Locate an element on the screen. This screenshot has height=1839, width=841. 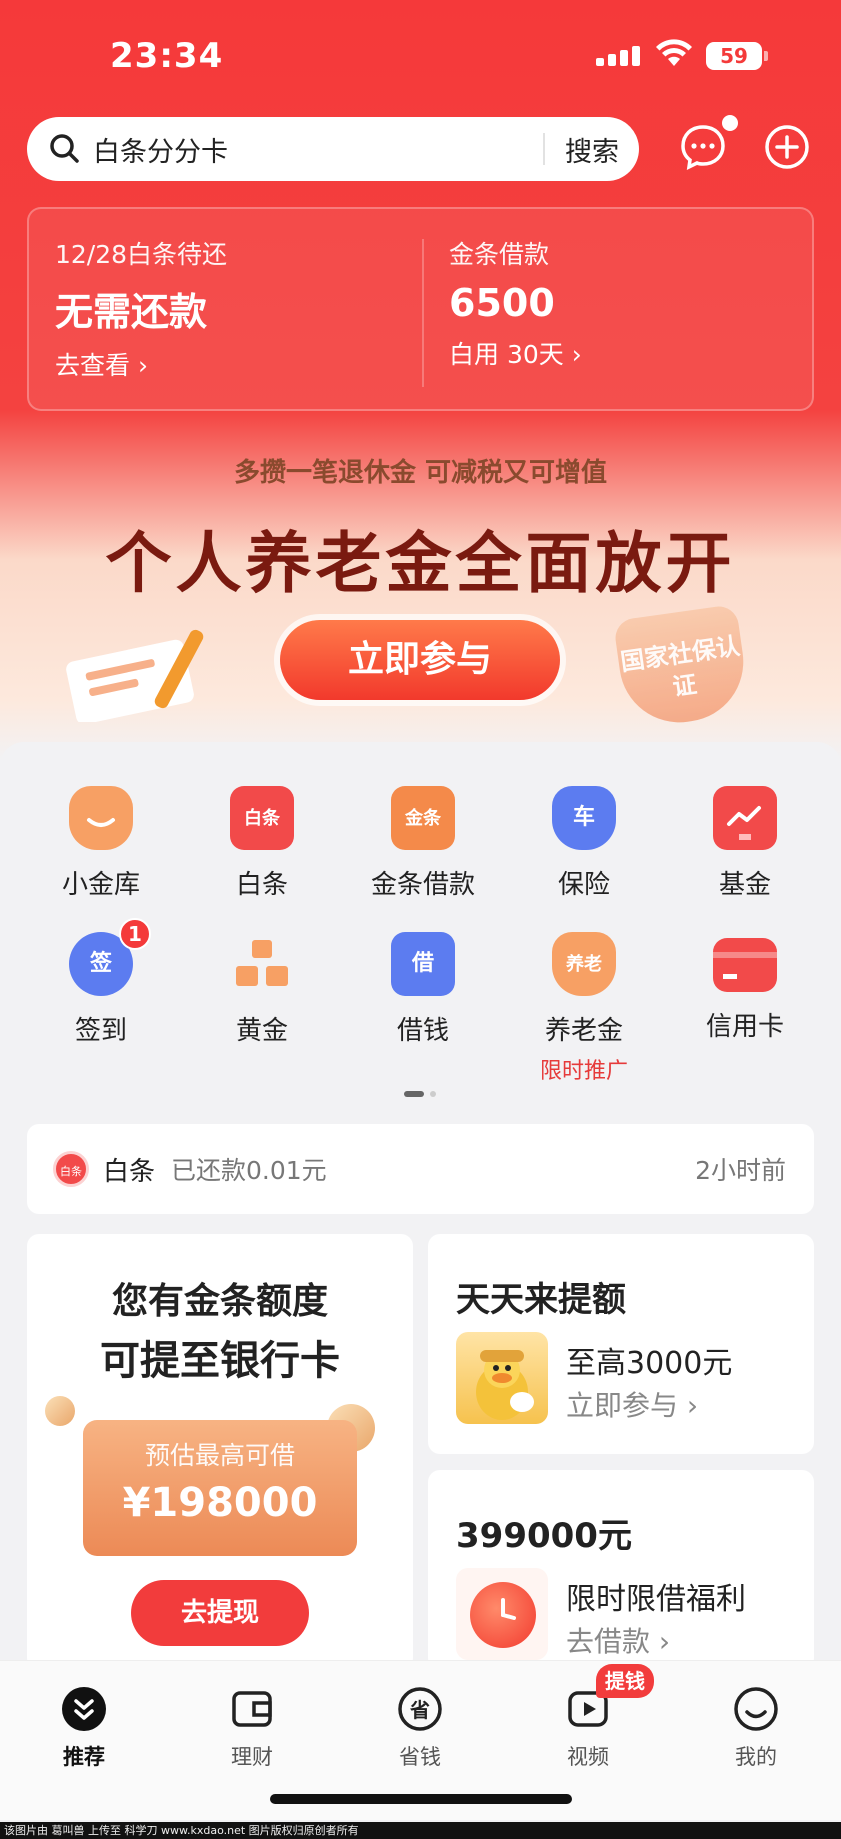
jintiao-label: 金条借款 is located at coordinates (499, 254).